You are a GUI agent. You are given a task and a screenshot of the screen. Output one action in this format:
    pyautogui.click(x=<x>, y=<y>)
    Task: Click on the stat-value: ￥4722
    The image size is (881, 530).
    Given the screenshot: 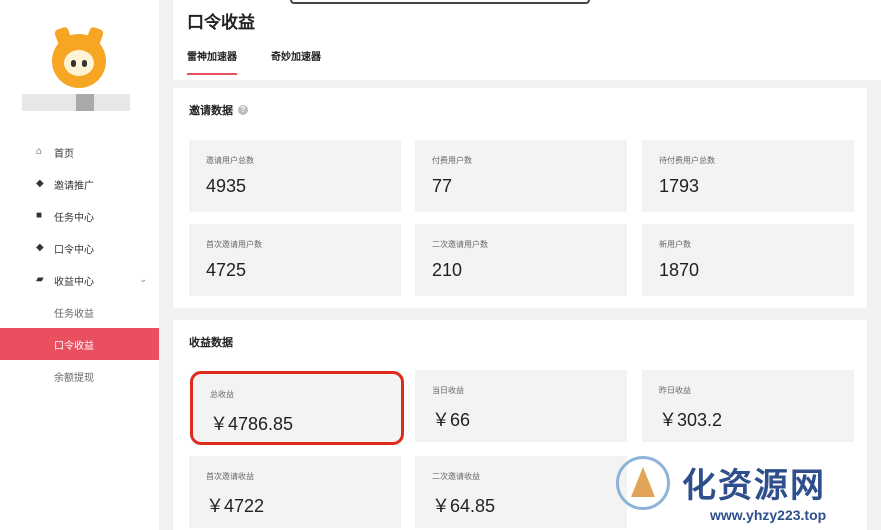 What is the action you would take?
    pyautogui.click(x=235, y=506)
    